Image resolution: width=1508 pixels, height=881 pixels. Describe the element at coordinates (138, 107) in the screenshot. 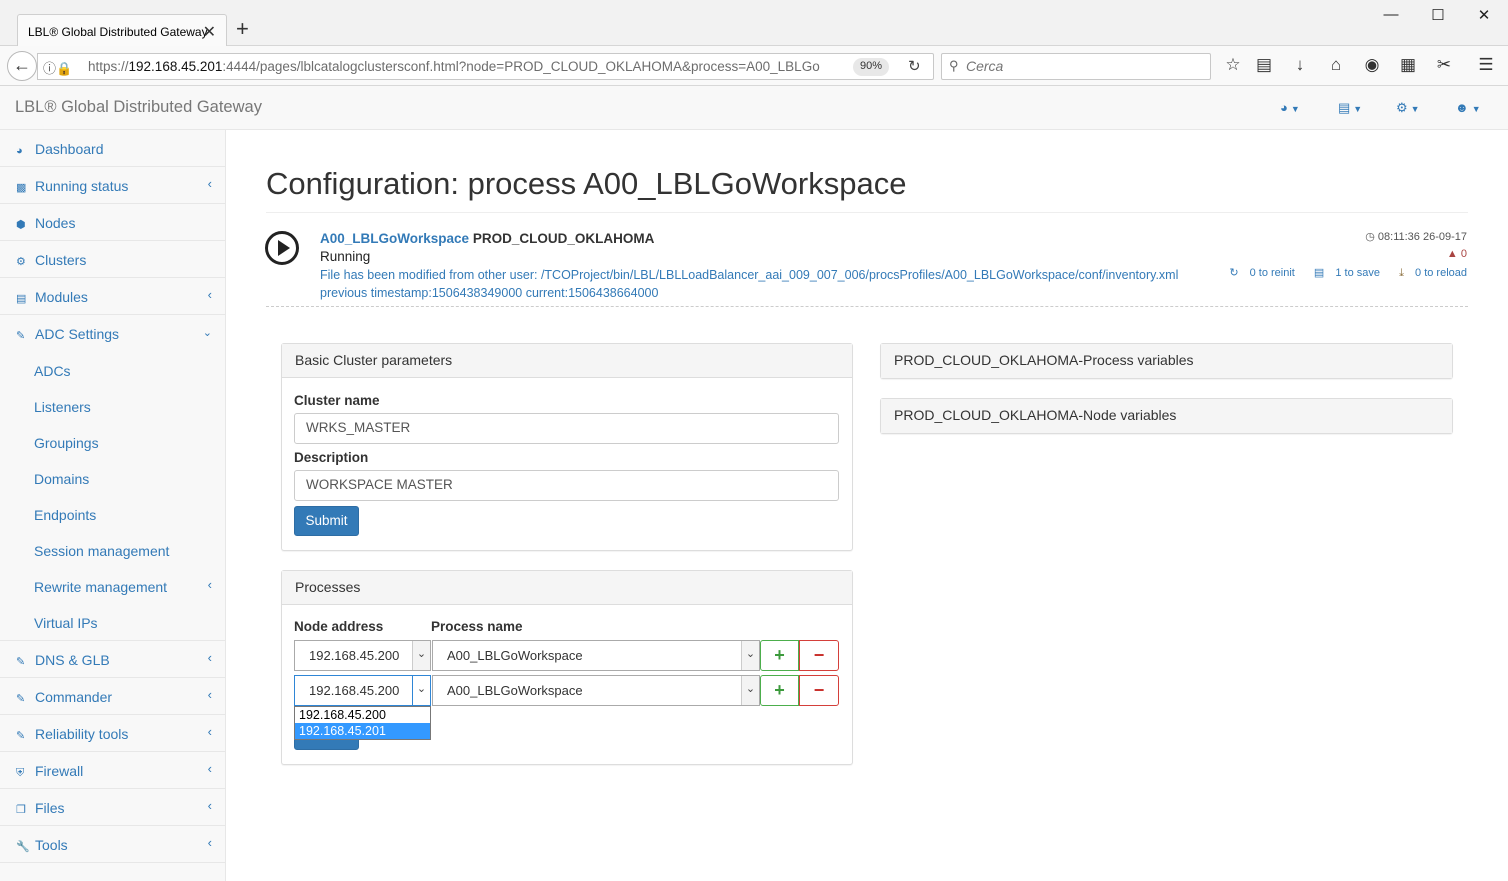

I see `app-brand: LBL® Global Distributed Gateway` at that location.